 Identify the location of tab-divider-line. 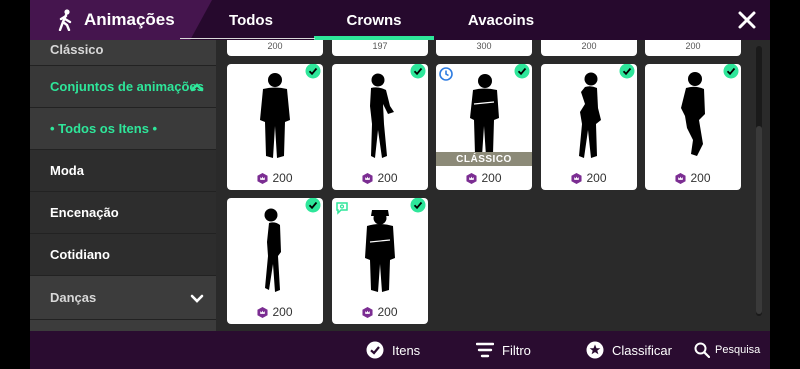
(247, 38).